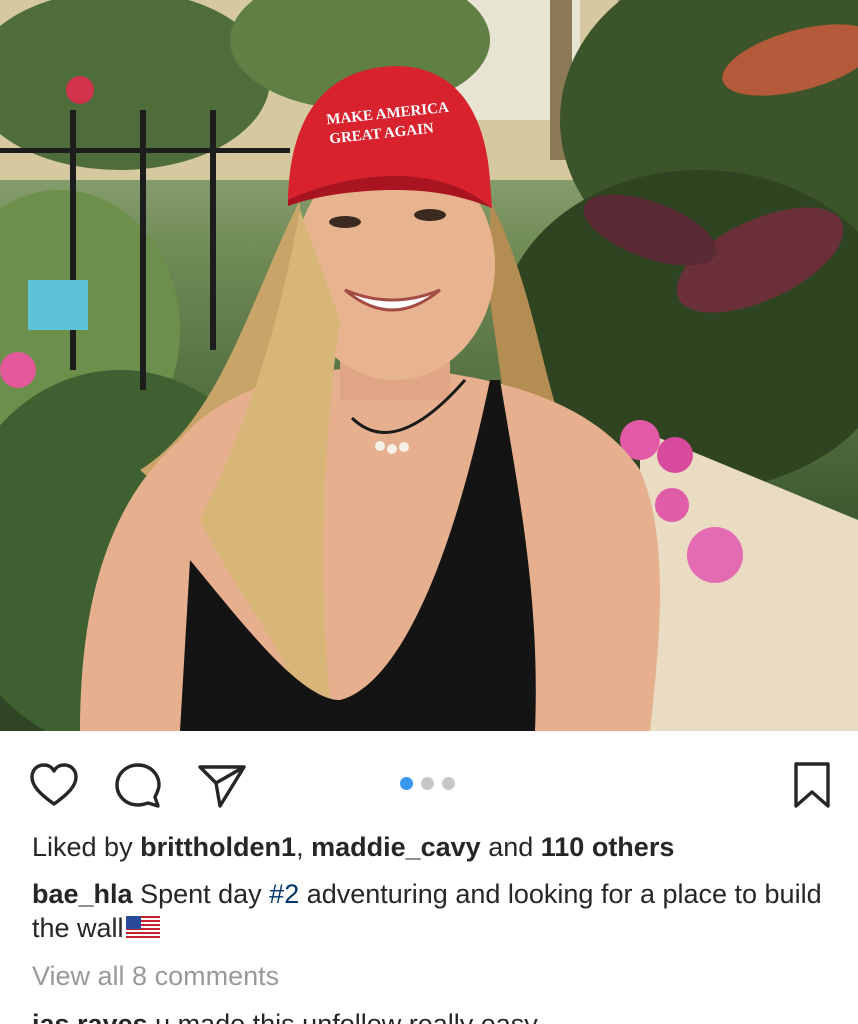 This screenshot has width=858, height=1024. I want to click on paper-plane-icon, so click(222, 786).